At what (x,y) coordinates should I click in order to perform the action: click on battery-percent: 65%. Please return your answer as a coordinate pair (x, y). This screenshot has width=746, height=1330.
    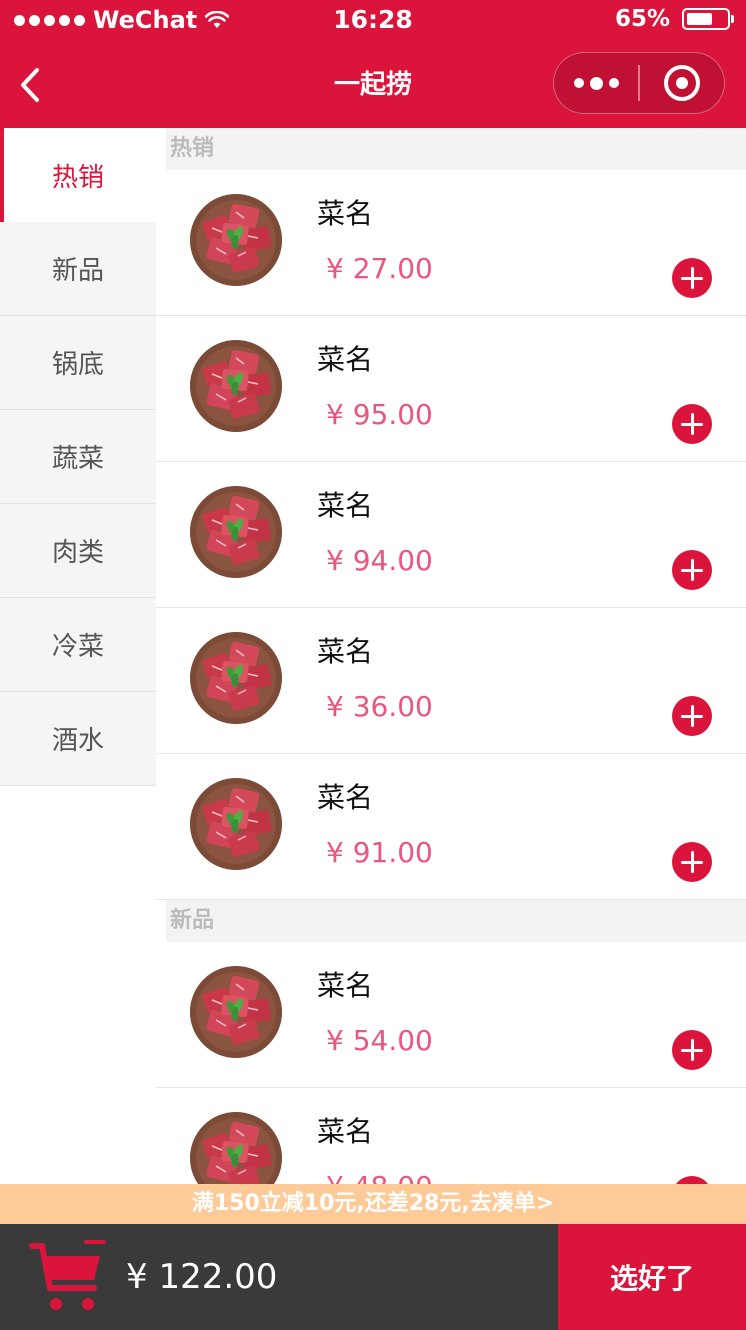
    Looking at the image, I should click on (642, 19).